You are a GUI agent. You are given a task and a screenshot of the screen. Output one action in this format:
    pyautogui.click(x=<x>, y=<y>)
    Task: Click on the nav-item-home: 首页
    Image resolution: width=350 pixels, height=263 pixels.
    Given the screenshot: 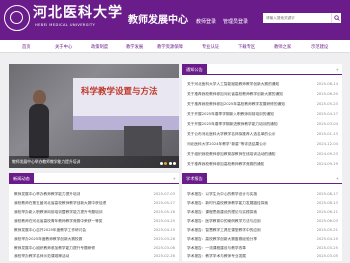 What is the action you would take?
    pyautogui.click(x=26, y=47)
    